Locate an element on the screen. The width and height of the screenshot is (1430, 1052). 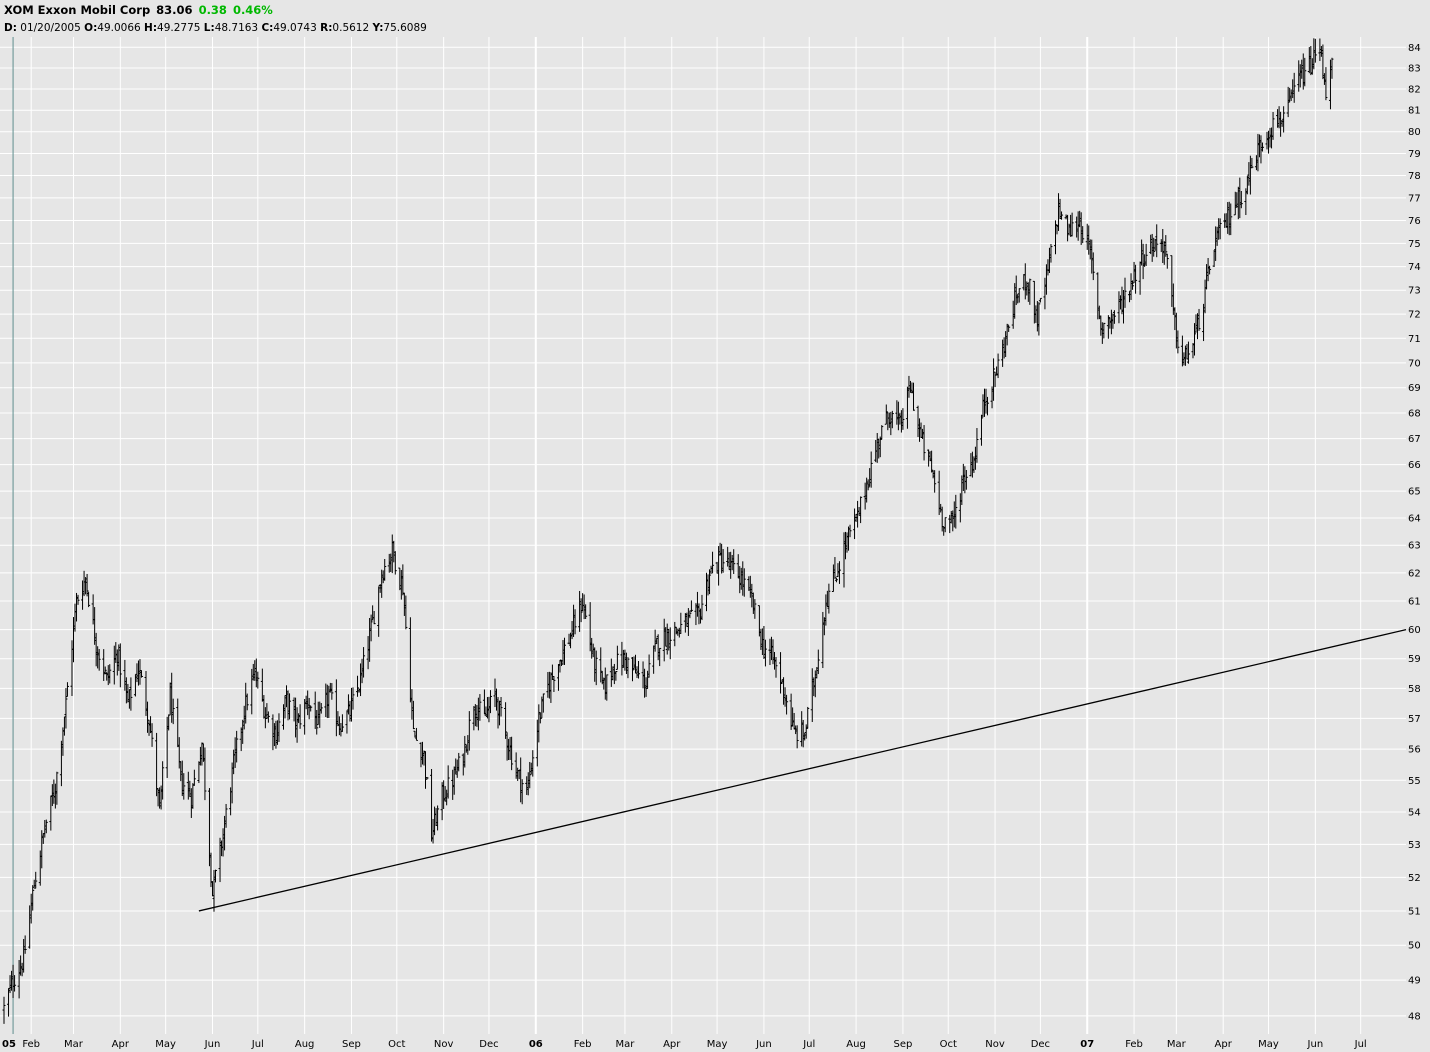
y-tick-label: 81 is located at coordinates (1414, 111).